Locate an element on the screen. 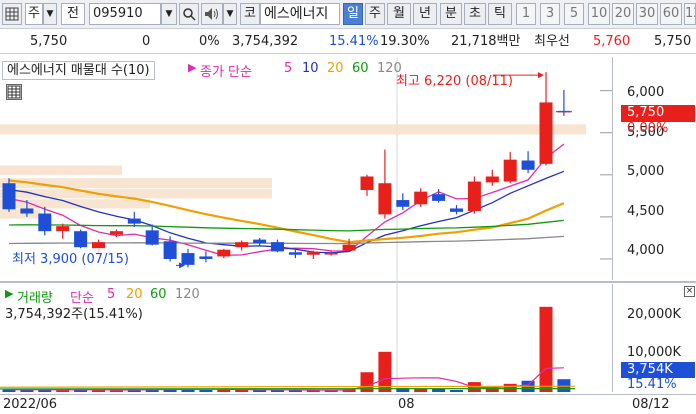 This screenshot has width=696, height=414. volume-ma5-label: 5 is located at coordinates (111, 294).